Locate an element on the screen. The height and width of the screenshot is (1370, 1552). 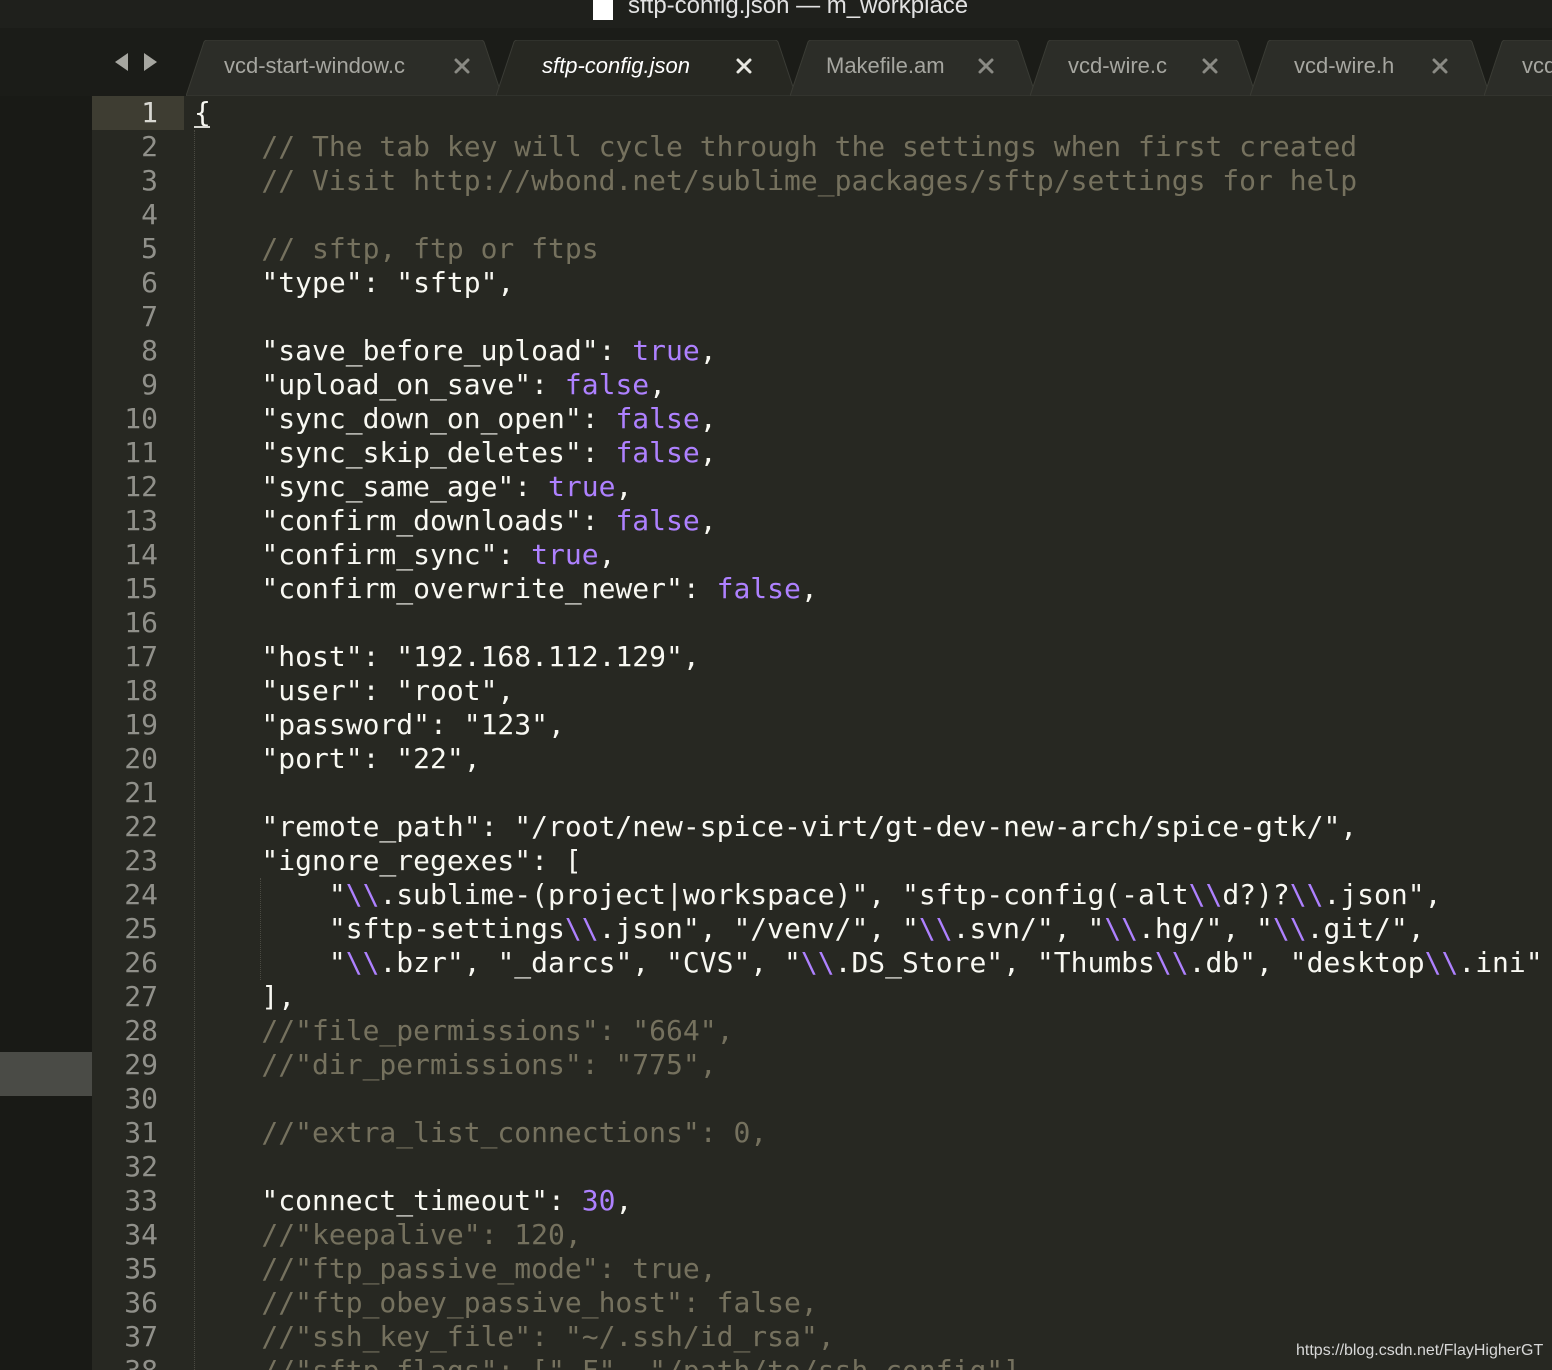
line-number: 36 is located at coordinates (141, 1302).